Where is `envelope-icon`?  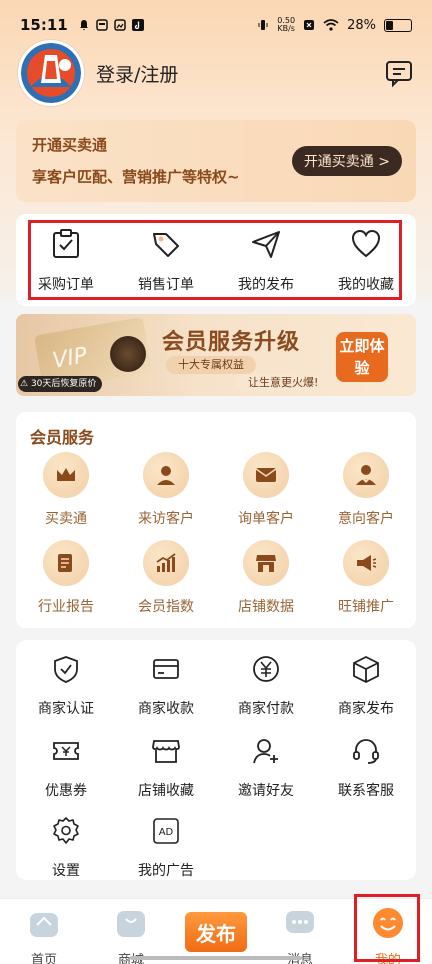
envelope-icon is located at coordinates (266, 475).